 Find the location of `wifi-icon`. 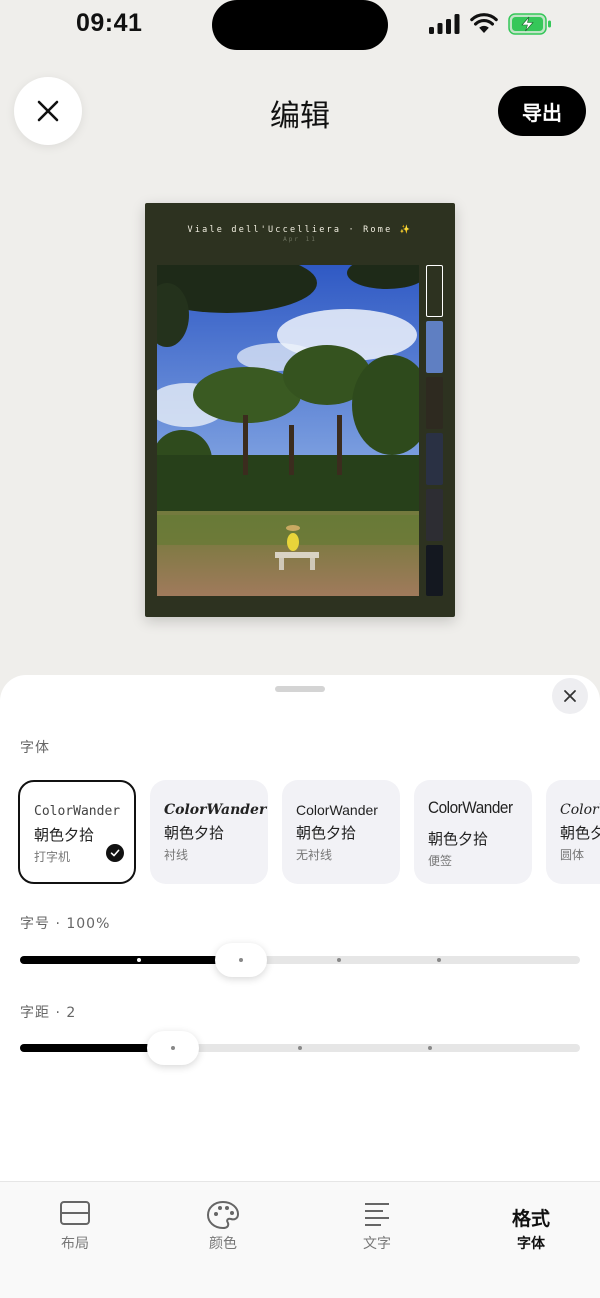

wifi-icon is located at coordinates (484, 23).